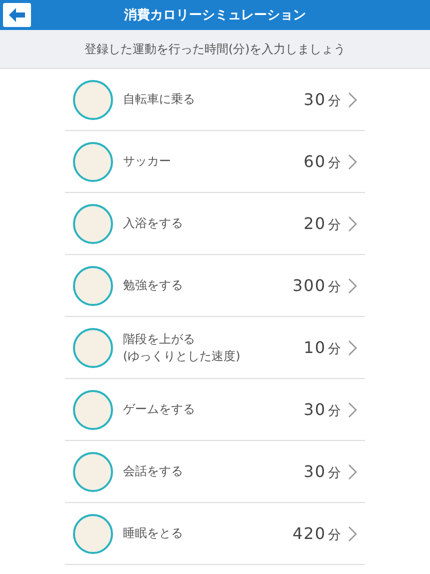 This screenshot has height=574, width=430. Describe the element at coordinates (323, 348) in the screenshot. I see `minutes-value: 10 分` at that location.